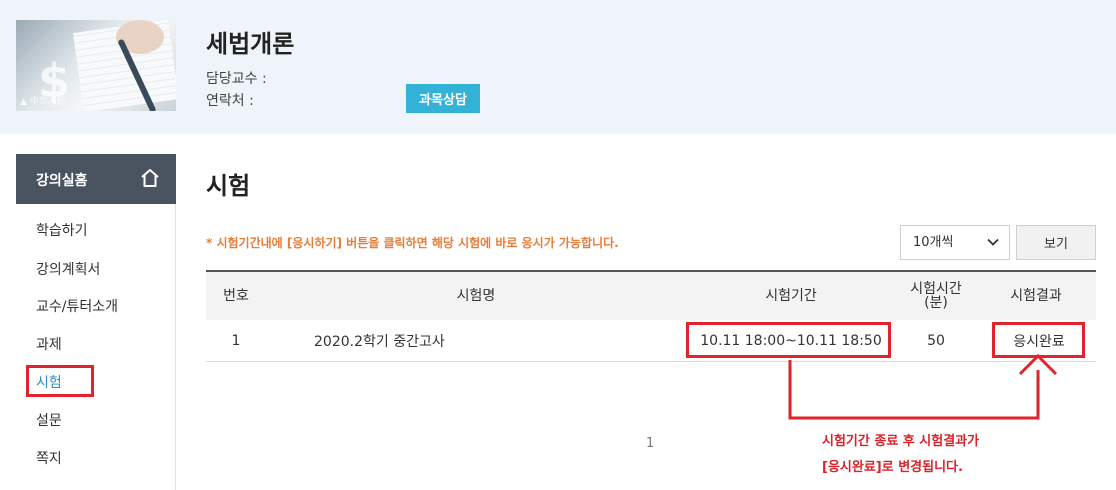  Describe the element at coordinates (923, 386) in the screenshot. I see `annotation-arrow` at that location.